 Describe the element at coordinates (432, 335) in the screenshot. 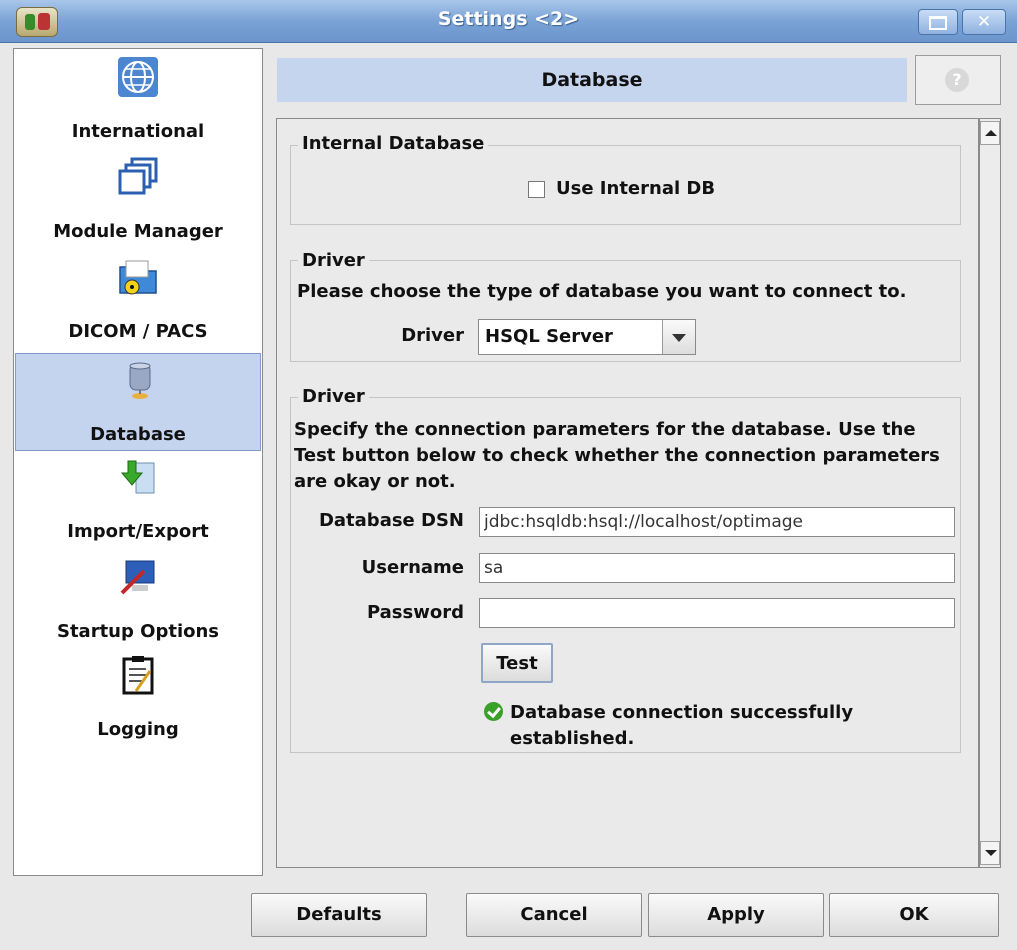

I see `driver-label: Driver` at that location.